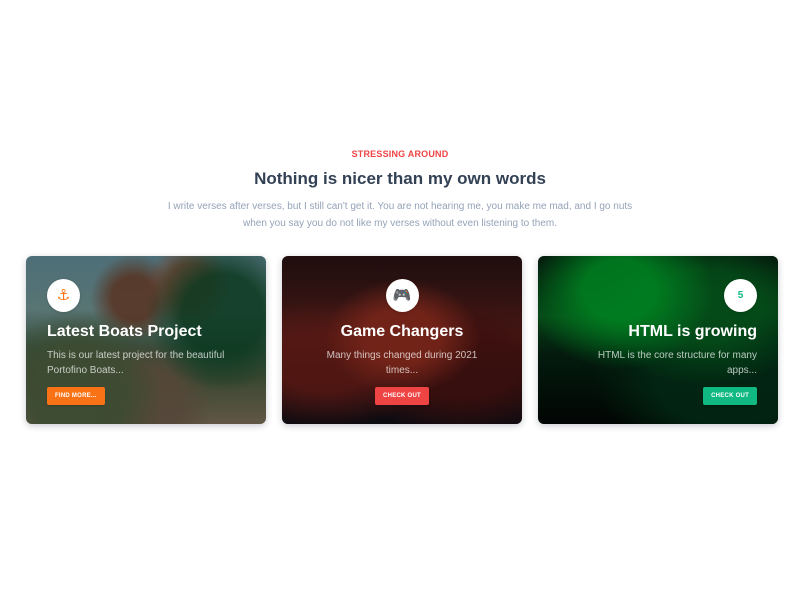 The image size is (800, 600). What do you see at coordinates (63, 295) in the screenshot?
I see `anchor-icon: ⚓` at bounding box center [63, 295].